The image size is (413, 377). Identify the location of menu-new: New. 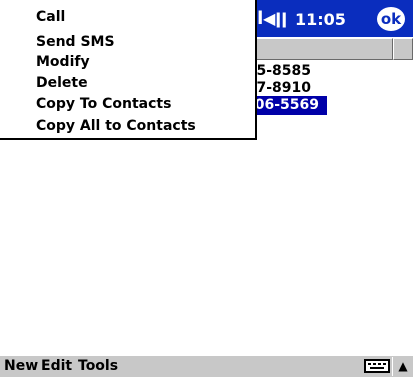
(21, 366).